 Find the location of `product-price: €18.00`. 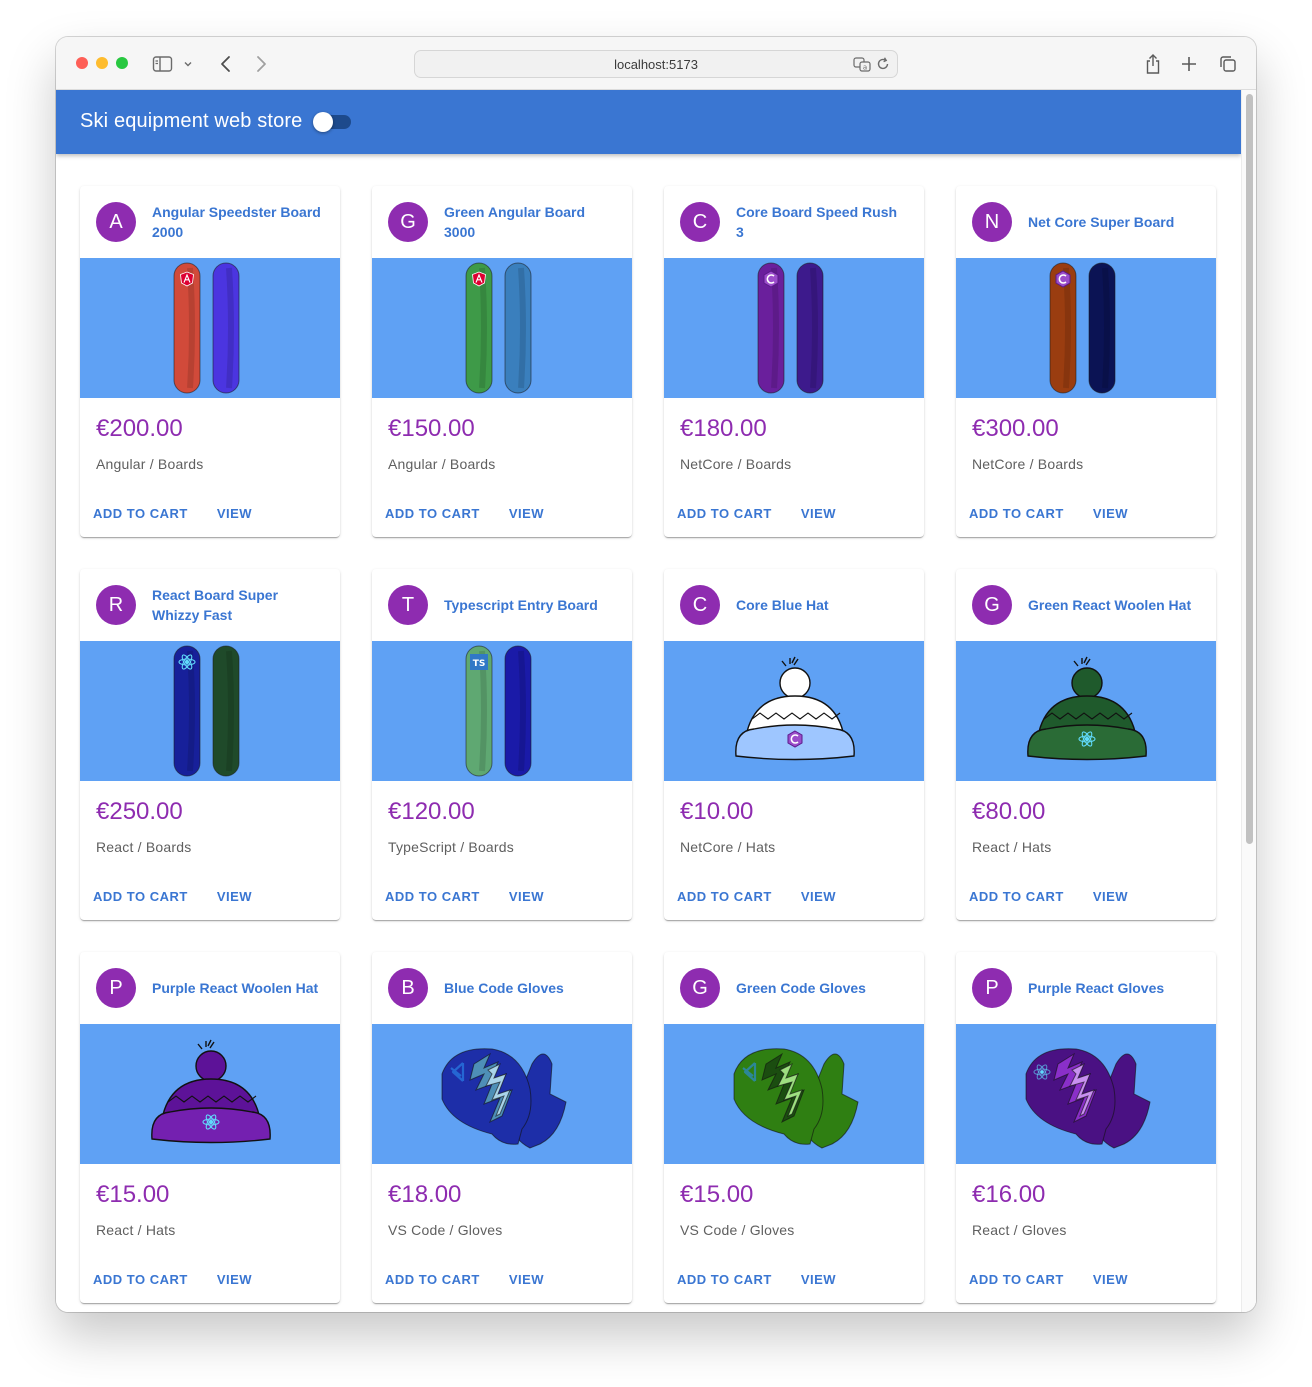

product-price: €18.00 is located at coordinates (425, 1194).